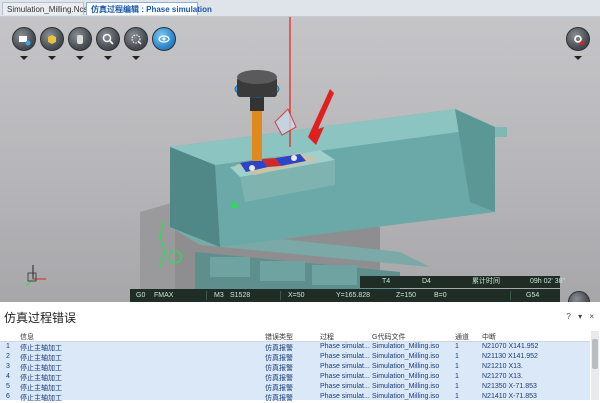 The width and height of the screenshot is (600, 403). What do you see at coordinates (279, 398) in the screenshot?
I see `row-type: 仿真报警` at bounding box center [279, 398].